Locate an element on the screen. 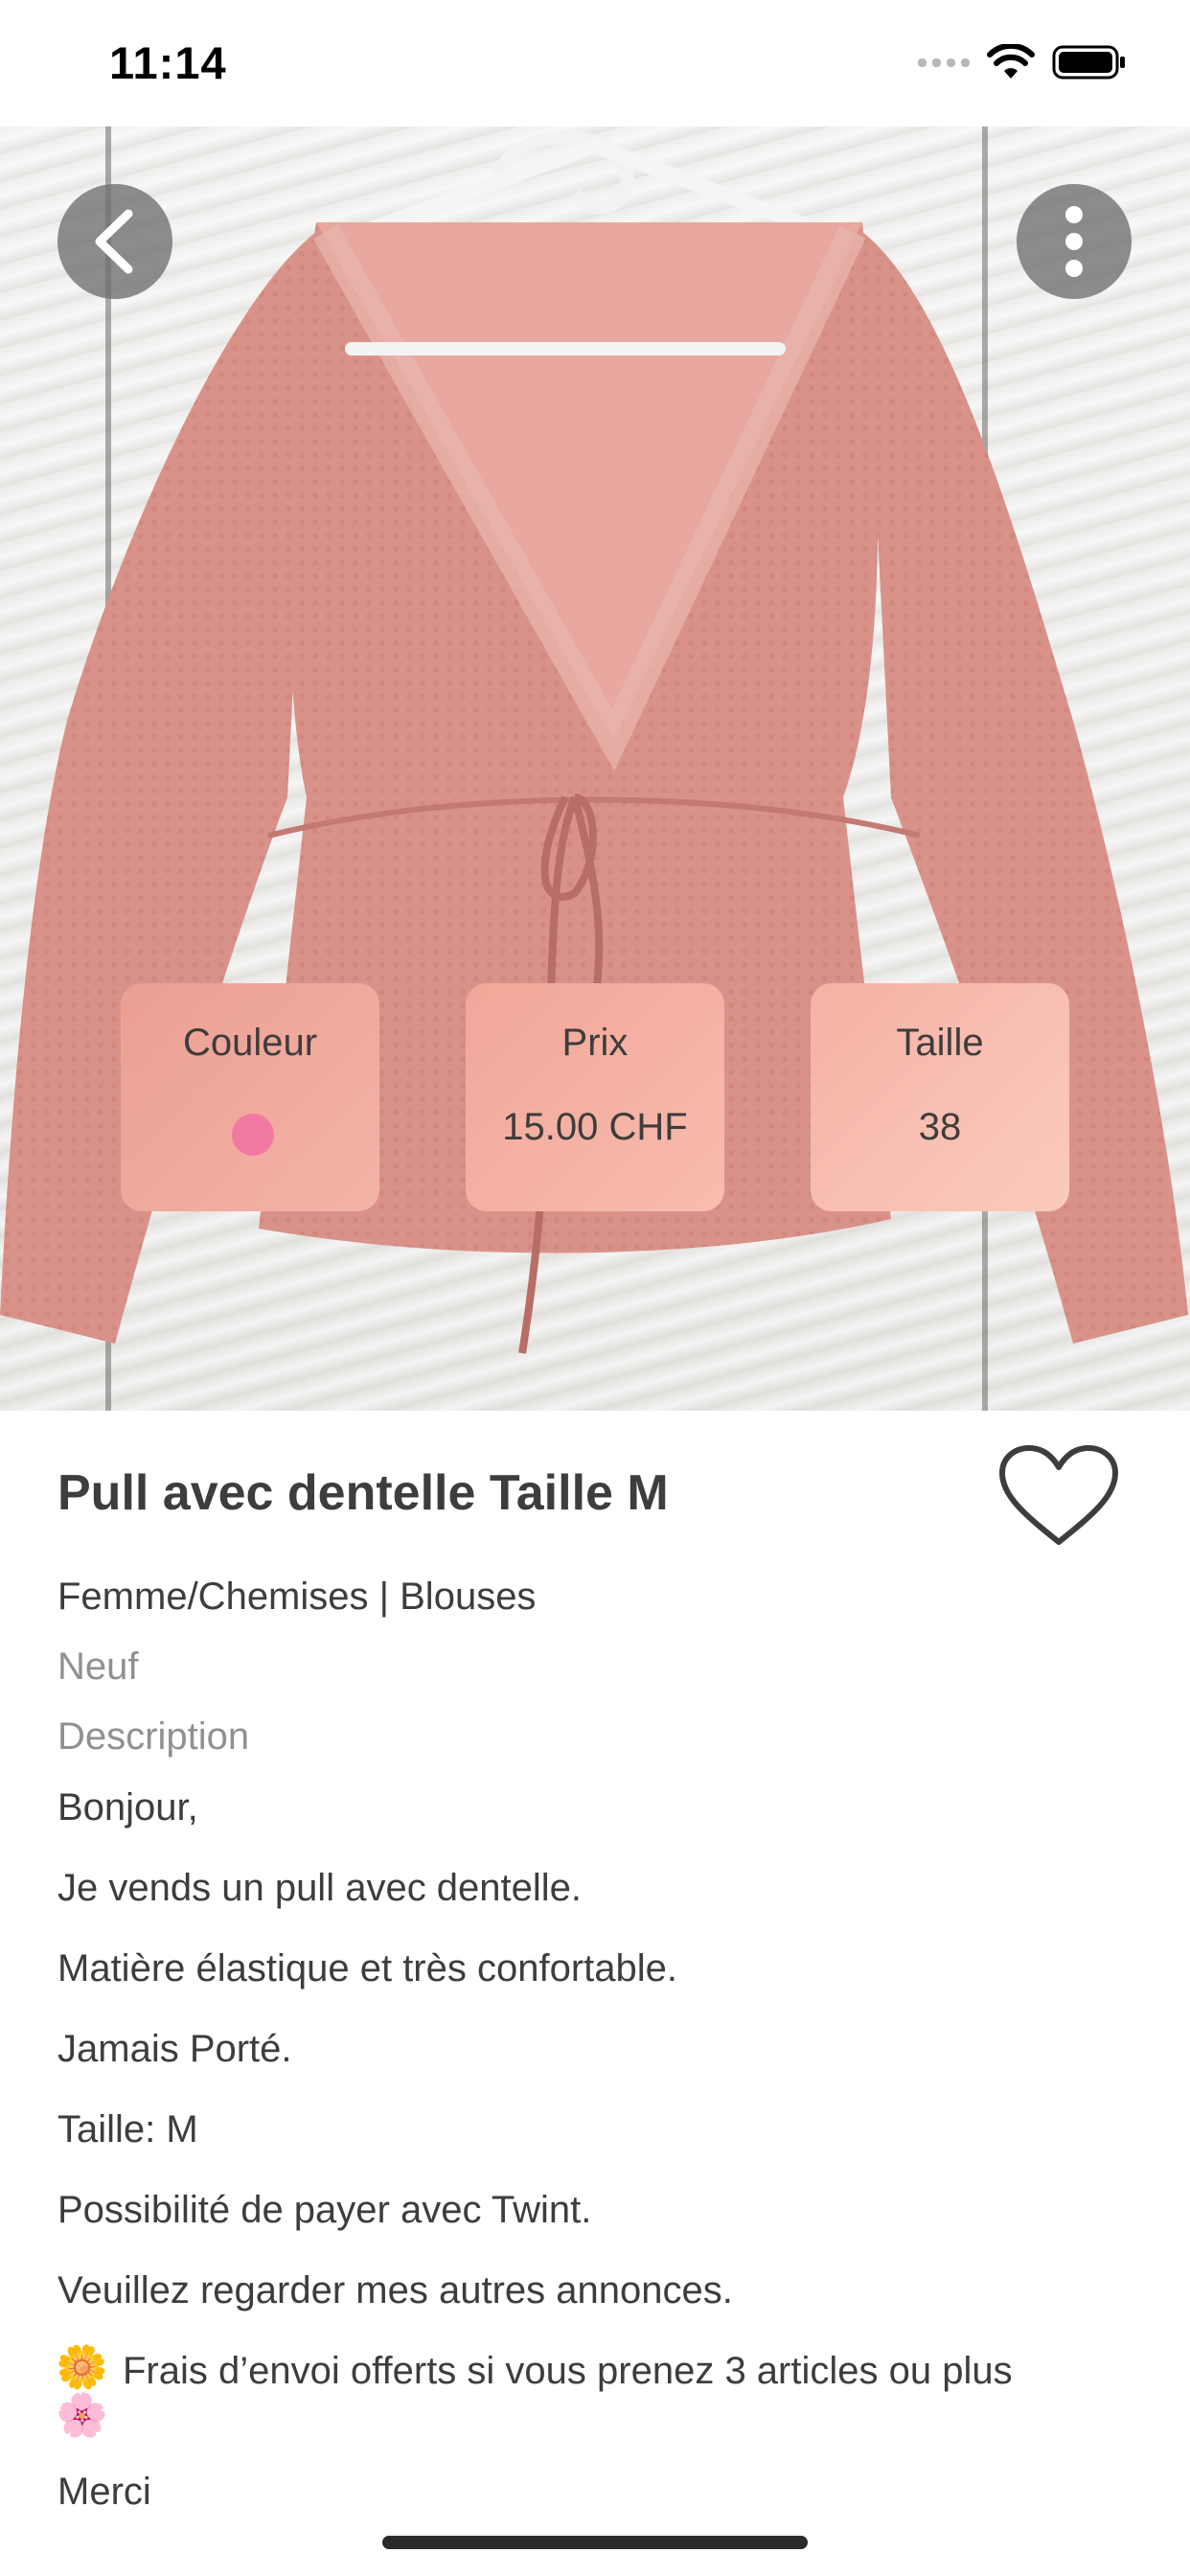 The height and width of the screenshot is (2576, 1190). product-title: Pull avec dentelle Taille M is located at coordinates (363, 1493).